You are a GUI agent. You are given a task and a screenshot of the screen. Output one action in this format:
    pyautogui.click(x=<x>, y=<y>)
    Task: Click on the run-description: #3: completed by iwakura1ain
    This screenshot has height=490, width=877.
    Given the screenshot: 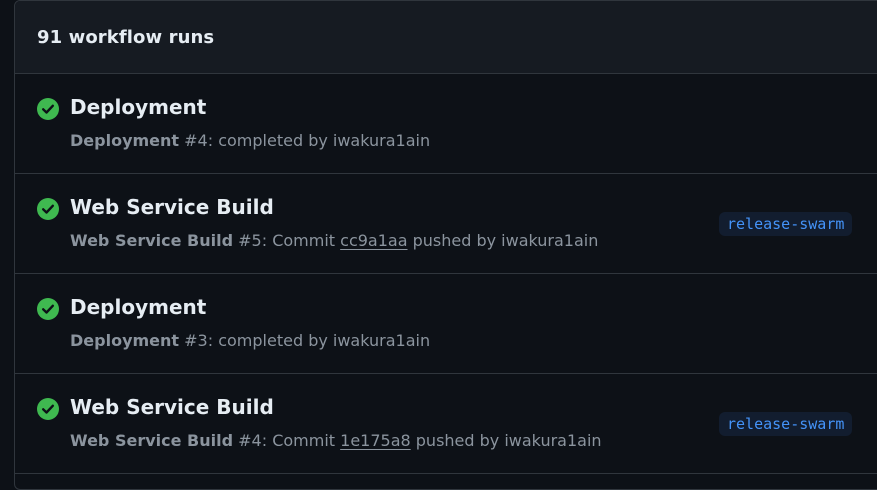 What is the action you would take?
    pyautogui.click(x=305, y=340)
    